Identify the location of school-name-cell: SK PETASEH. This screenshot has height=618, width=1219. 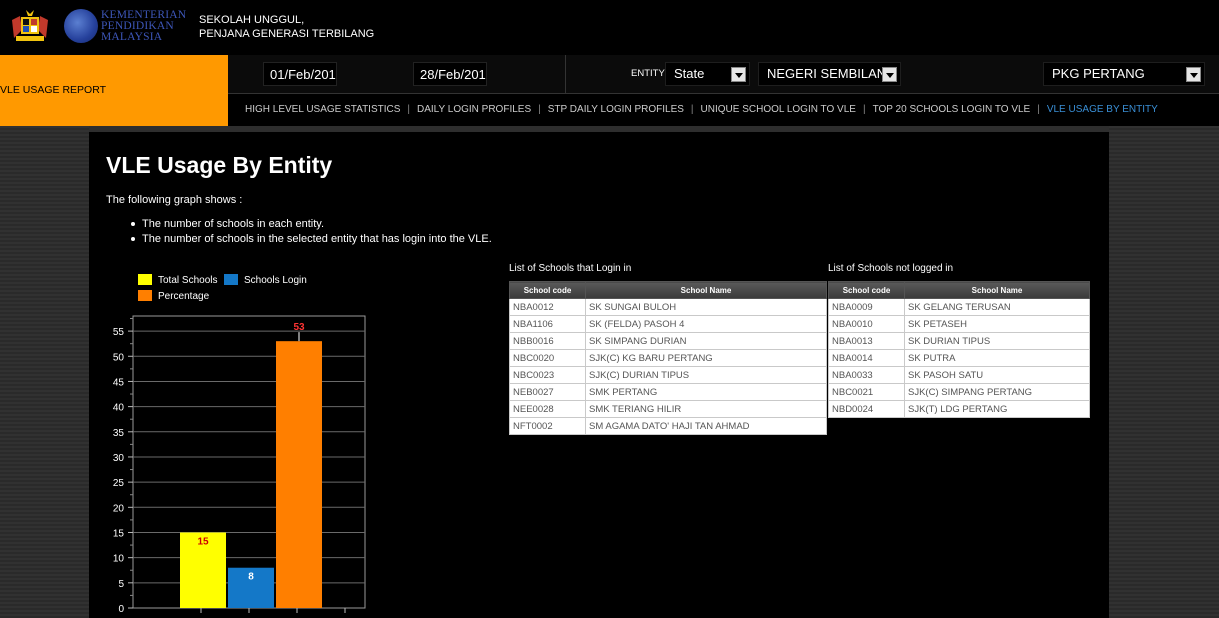
(997, 324).